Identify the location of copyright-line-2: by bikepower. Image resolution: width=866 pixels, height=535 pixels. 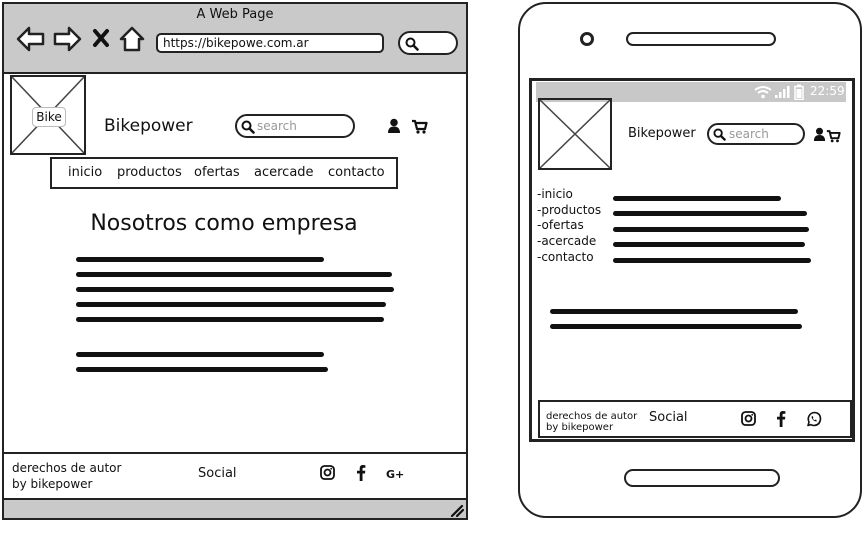
(52, 484).